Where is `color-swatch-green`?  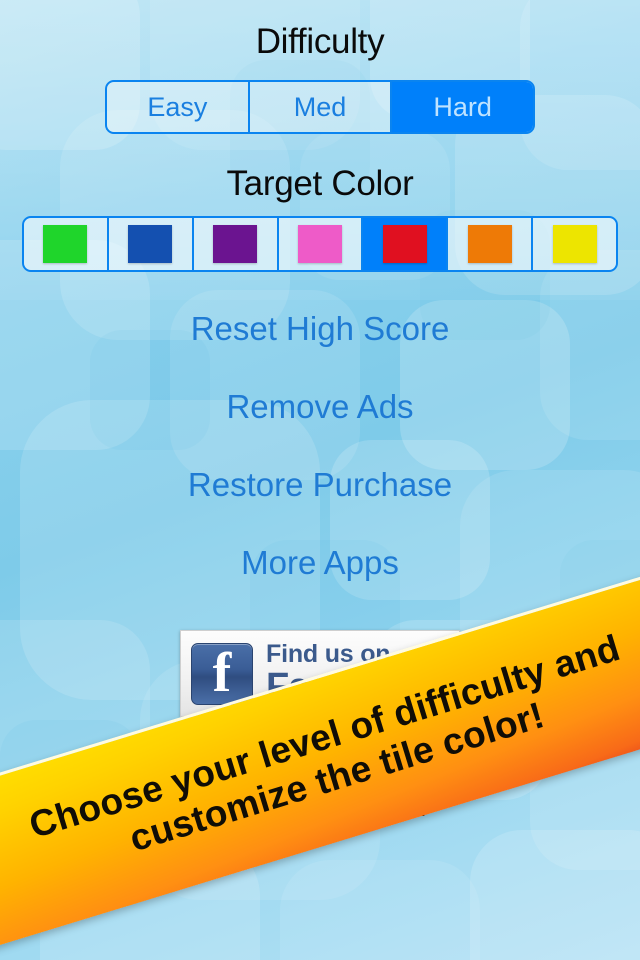 color-swatch-green is located at coordinates (66, 244).